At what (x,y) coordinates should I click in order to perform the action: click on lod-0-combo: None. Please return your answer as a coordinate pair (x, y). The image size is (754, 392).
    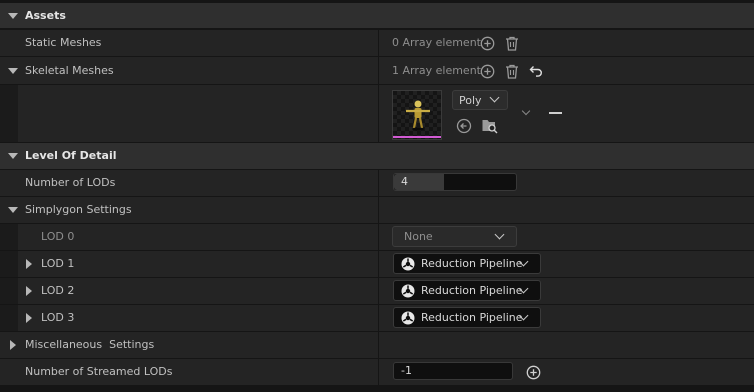
    Looking at the image, I should click on (454, 236).